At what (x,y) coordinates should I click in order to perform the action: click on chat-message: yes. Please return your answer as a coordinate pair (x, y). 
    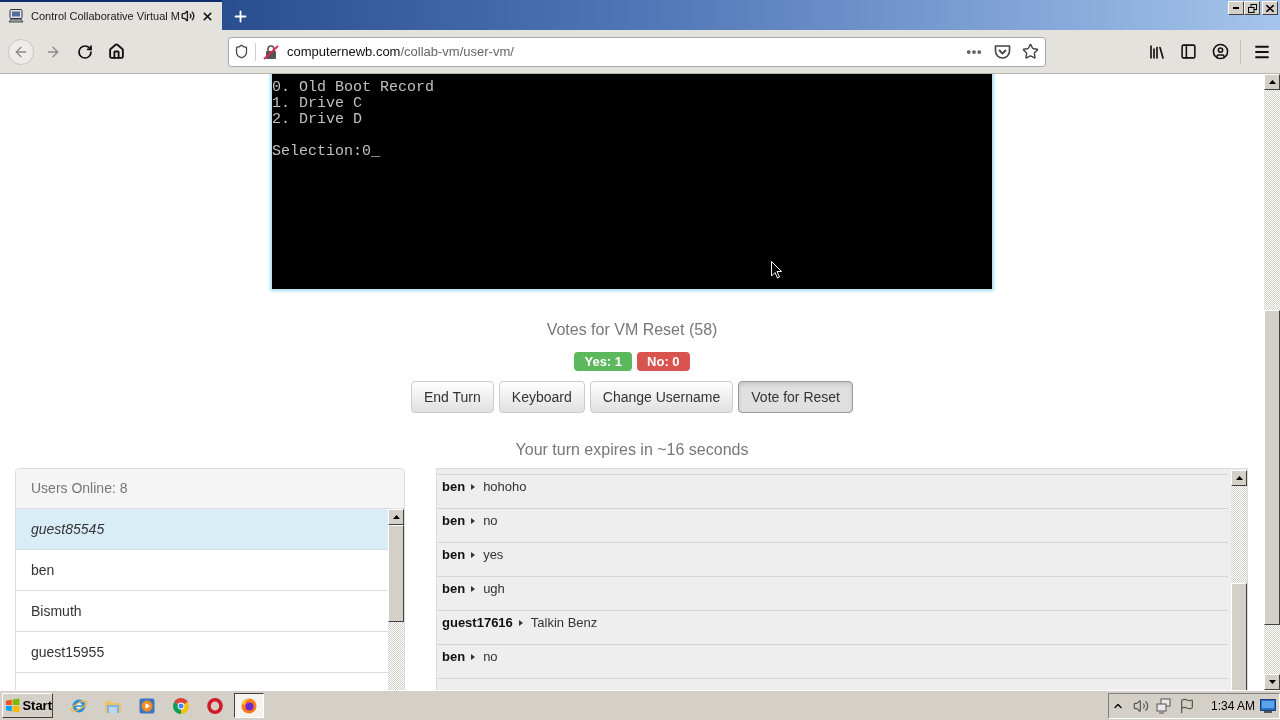
    Looking at the image, I should click on (493, 555).